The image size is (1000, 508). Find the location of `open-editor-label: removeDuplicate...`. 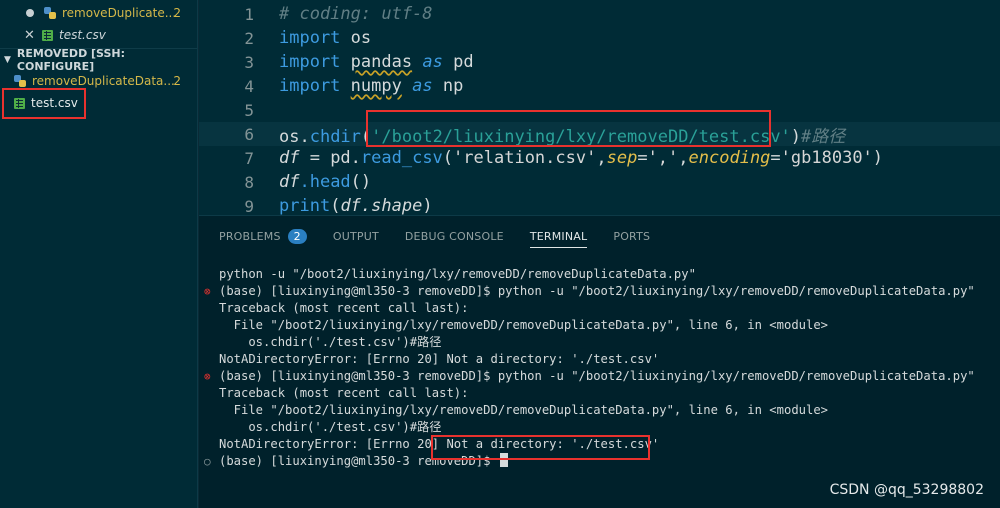

open-editor-label: removeDuplicate... is located at coordinates (119, 13).